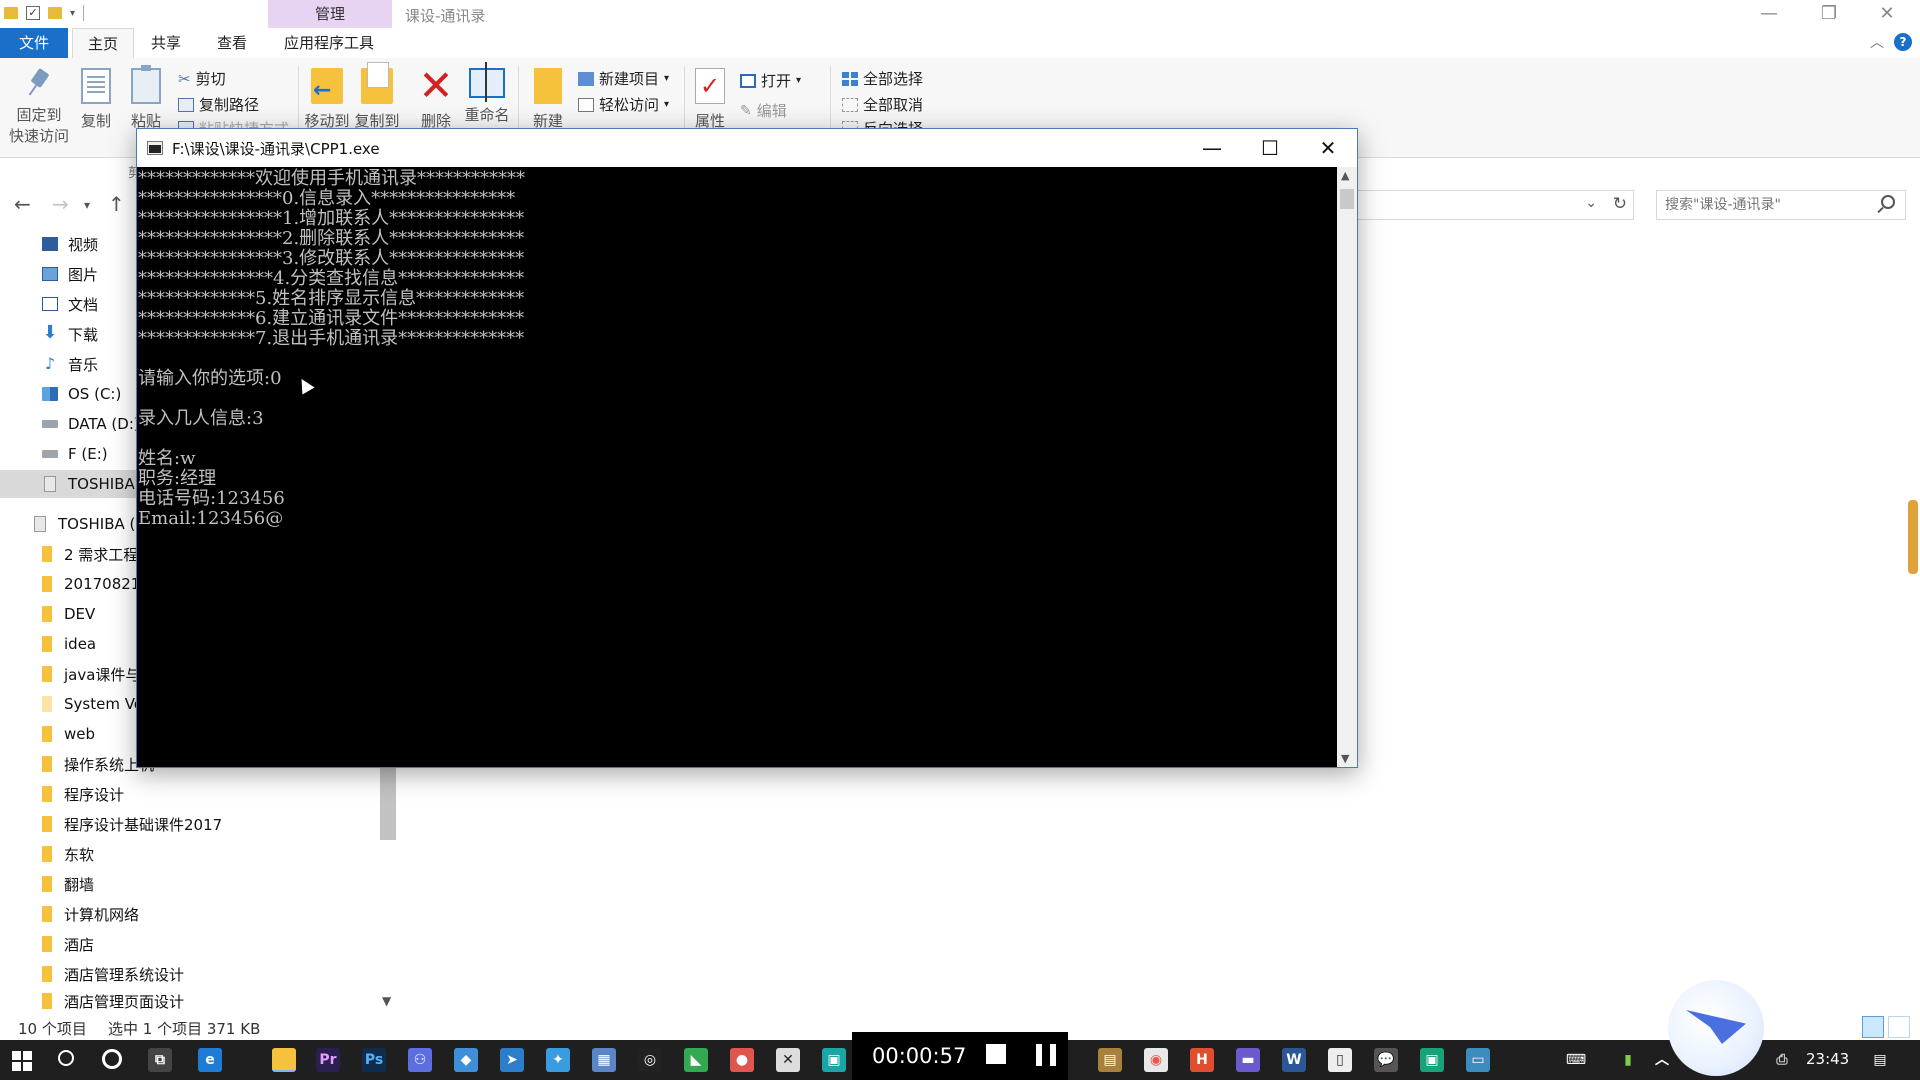 This screenshot has height=1080, width=1920. What do you see at coordinates (1769, 14) in the screenshot?
I see `minimize-button: —` at bounding box center [1769, 14].